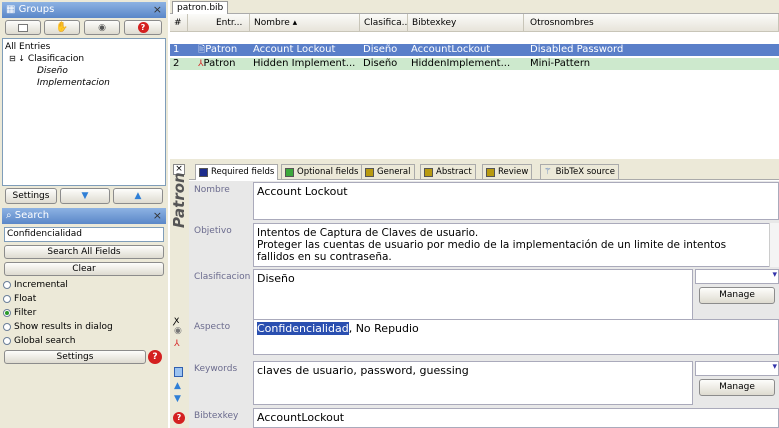 Image resolution: width=779 pixels, height=428 pixels. What do you see at coordinates (219, 64) in the screenshot?
I see `entry-type-cell: ⅄Patron` at bounding box center [219, 64].